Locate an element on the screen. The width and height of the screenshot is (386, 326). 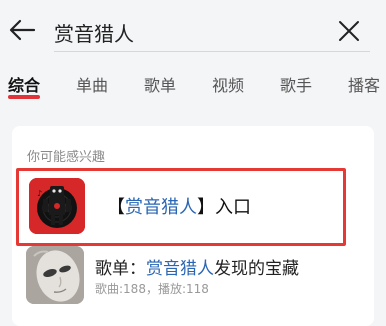
back-arrow-icon is located at coordinates (22, 30).